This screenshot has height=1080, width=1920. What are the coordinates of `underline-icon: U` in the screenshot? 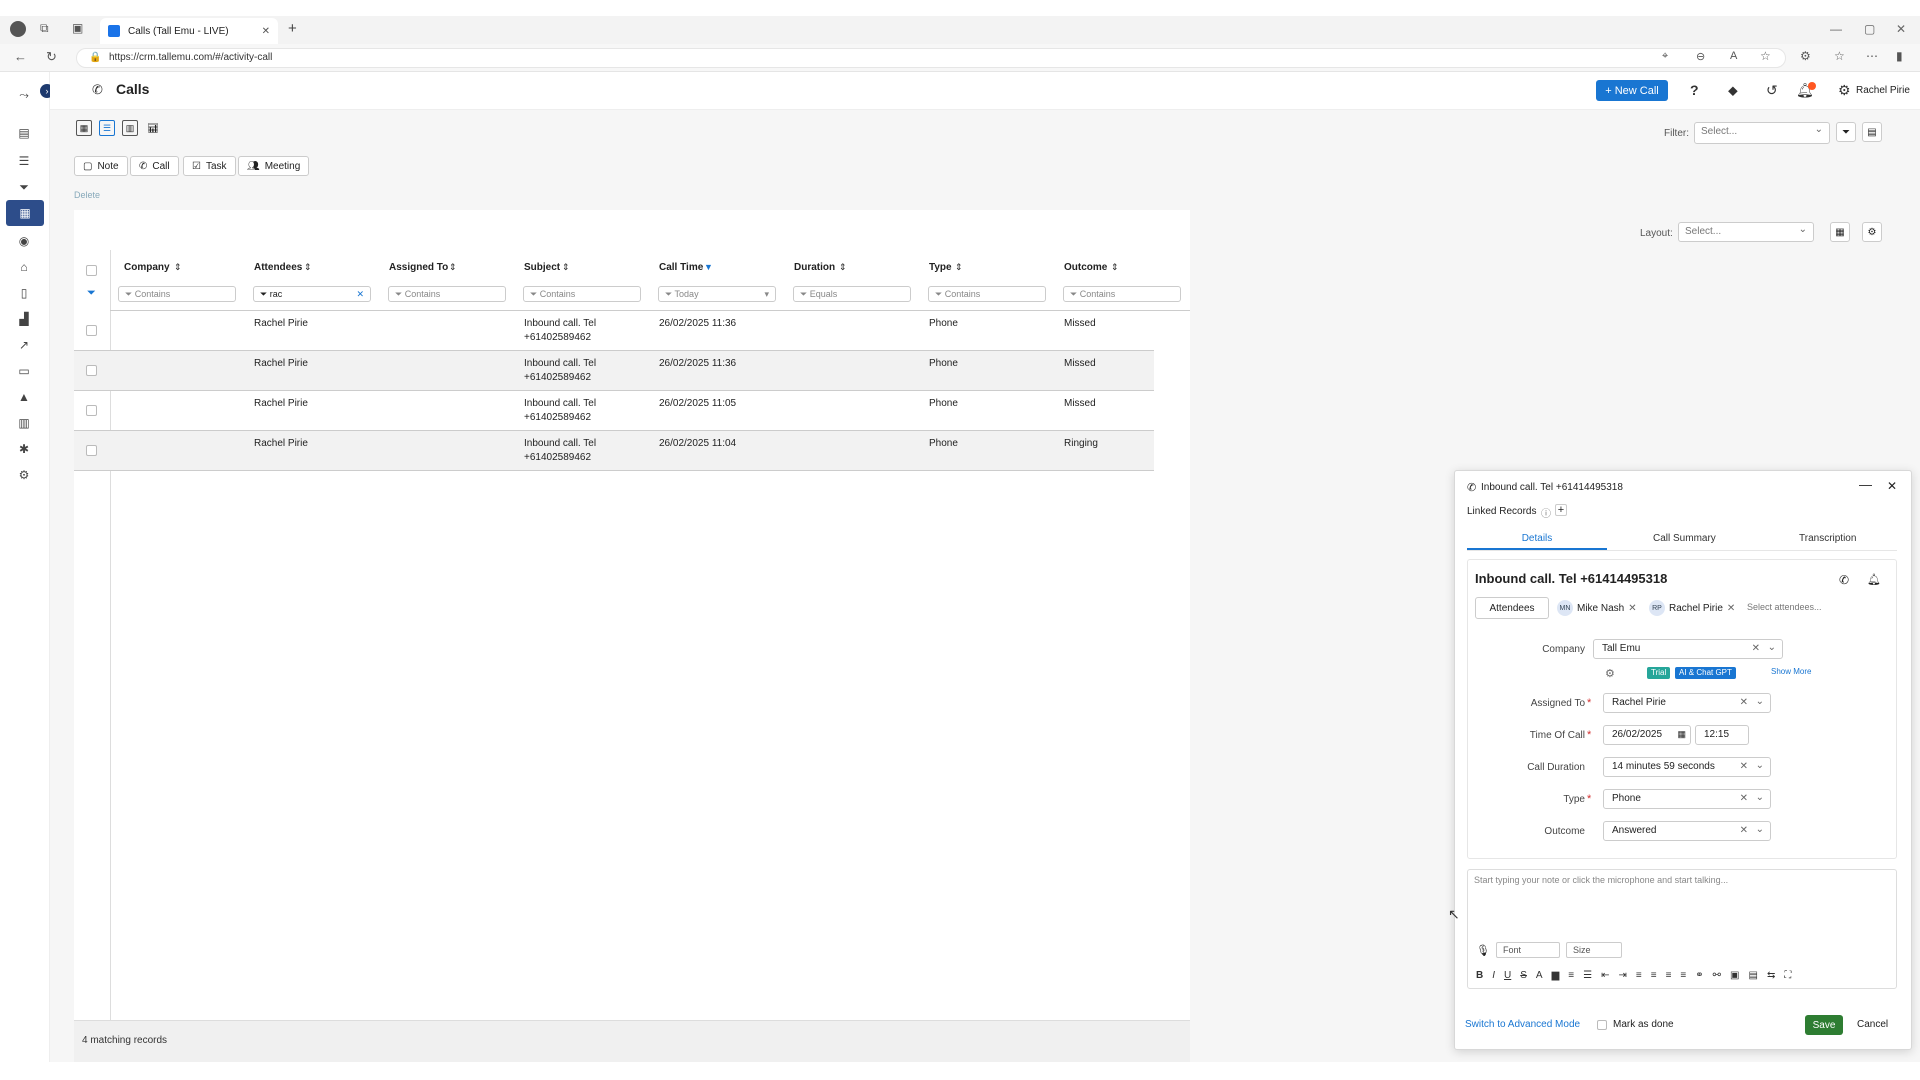 It's located at (1507, 975).